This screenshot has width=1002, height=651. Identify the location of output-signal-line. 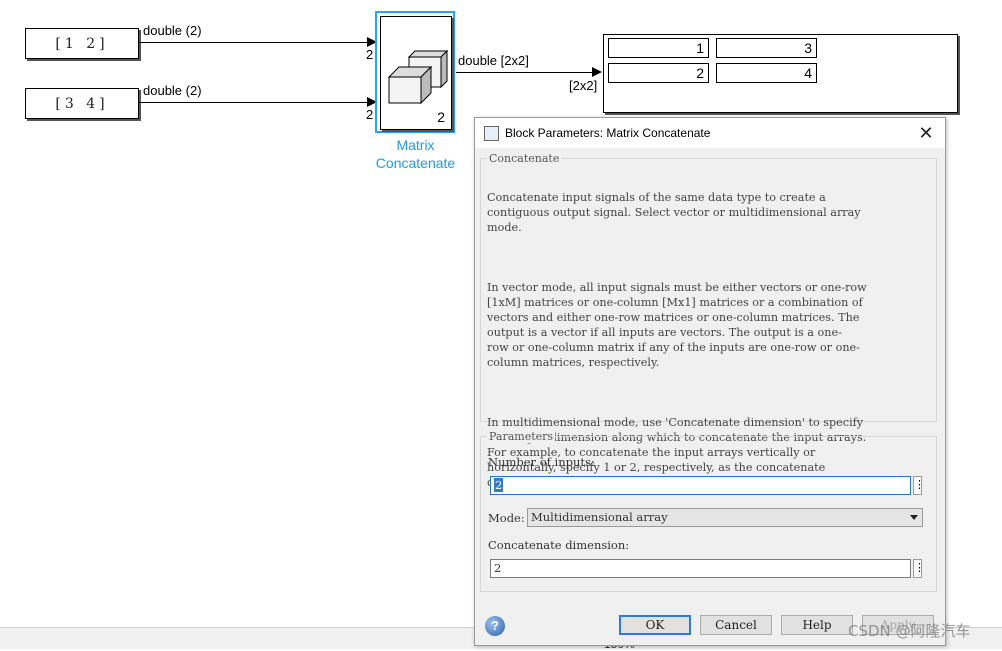
(524, 72).